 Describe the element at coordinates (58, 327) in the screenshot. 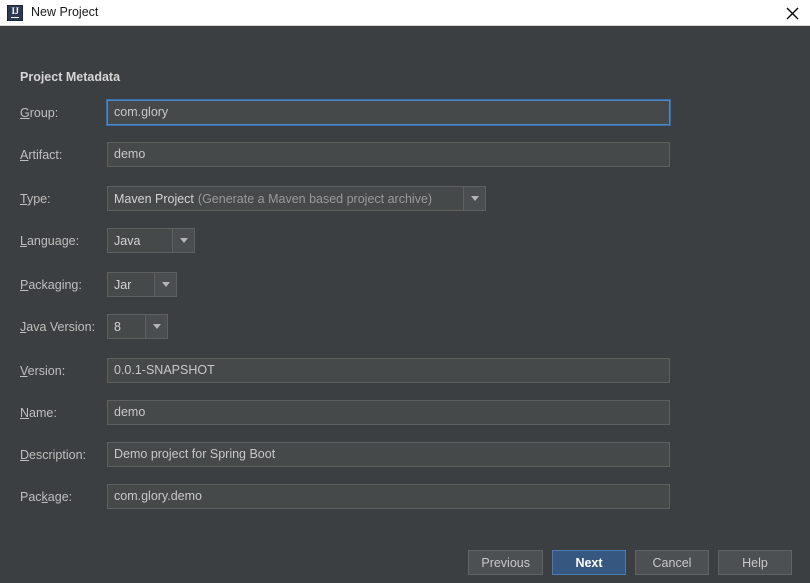

I see `java-version-label: Java Version:` at that location.